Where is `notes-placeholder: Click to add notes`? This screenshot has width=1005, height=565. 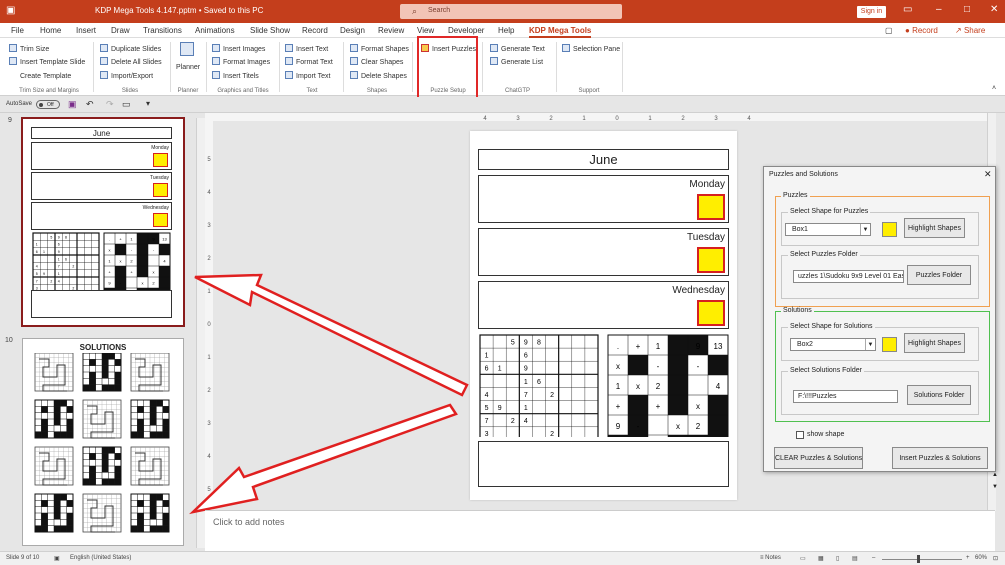
notes-placeholder: Click to add notes is located at coordinates (249, 522).